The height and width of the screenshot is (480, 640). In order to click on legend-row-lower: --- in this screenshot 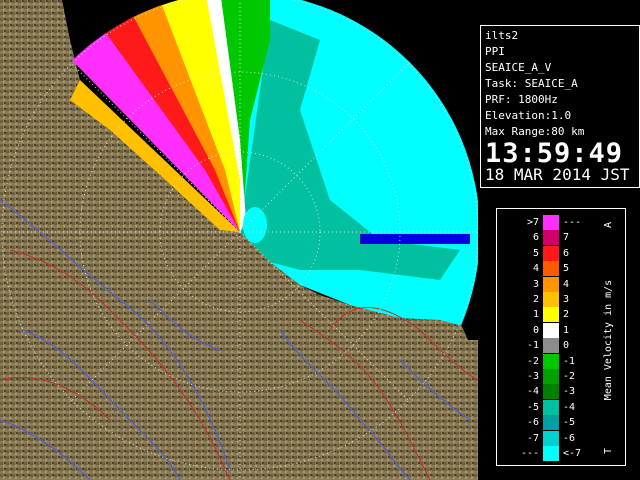, I will do `click(529, 453)`.